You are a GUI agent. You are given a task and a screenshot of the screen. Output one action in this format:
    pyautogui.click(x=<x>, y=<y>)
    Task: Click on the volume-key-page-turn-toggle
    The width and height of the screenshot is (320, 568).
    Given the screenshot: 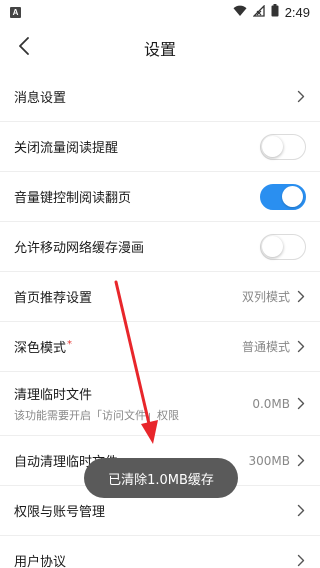 What is the action you would take?
    pyautogui.click(x=283, y=196)
    